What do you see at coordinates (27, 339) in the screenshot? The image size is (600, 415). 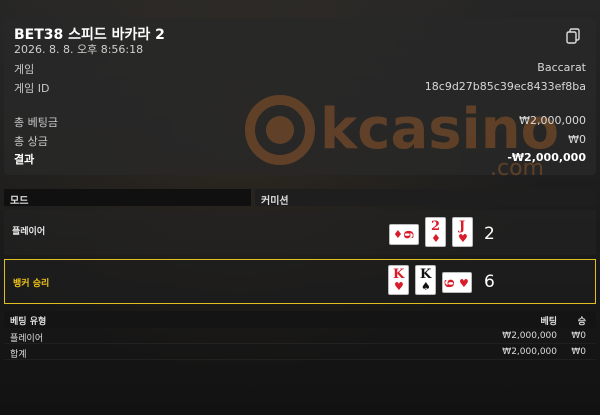 I see `bet-type-cell: 플레이어` at bounding box center [27, 339].